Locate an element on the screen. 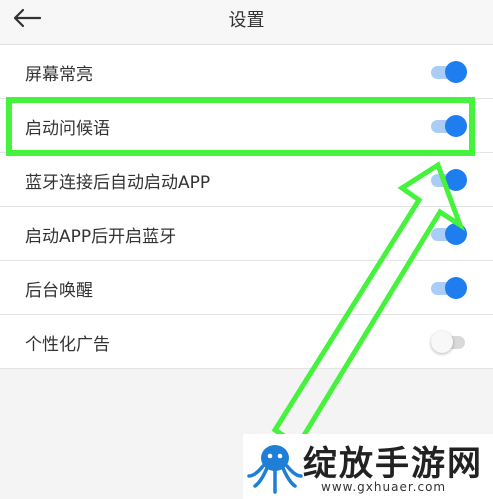  bluetooth-autostart-toggle is located at coordinates (449, 180).